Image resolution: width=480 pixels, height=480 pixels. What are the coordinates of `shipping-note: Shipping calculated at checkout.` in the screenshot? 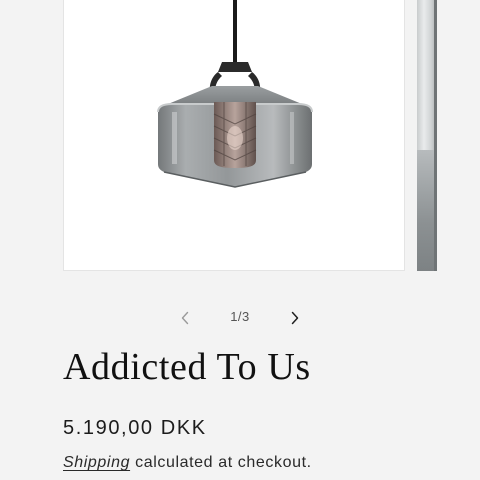 It's located at (187, 463).